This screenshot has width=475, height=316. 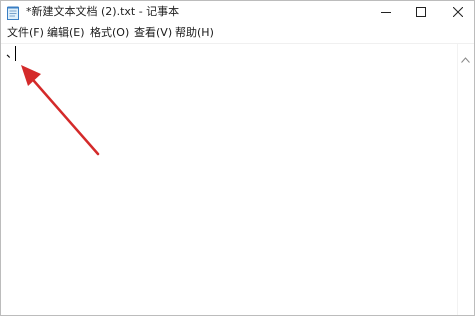 What do you see at coordinates (25, 33) in the screenshot?
I see `menu-file: 文件(F)` at bounding box center [25, 33].